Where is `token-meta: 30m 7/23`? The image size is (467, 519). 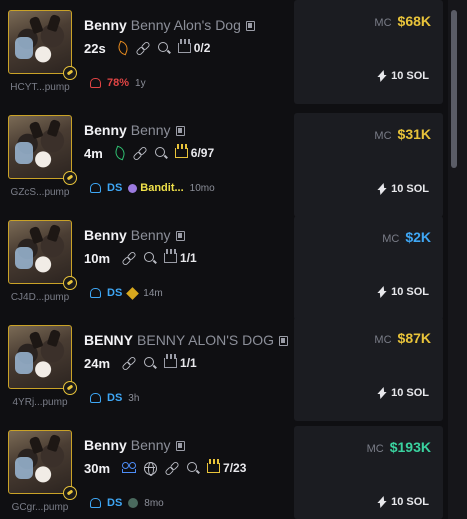
token-meta: 30m 7/23 is located at coordinates (165, 467).